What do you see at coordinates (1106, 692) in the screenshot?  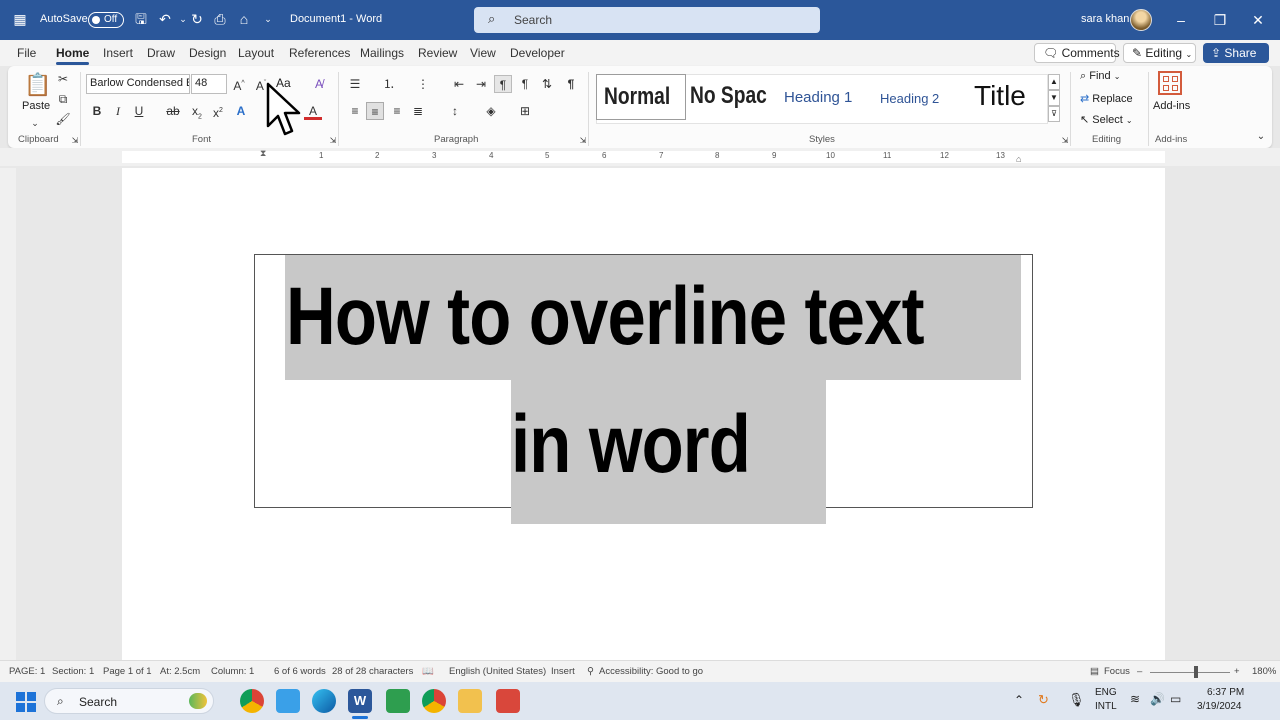 I see `language-indicator-1: ENG` at bounding box center [1106, 692].